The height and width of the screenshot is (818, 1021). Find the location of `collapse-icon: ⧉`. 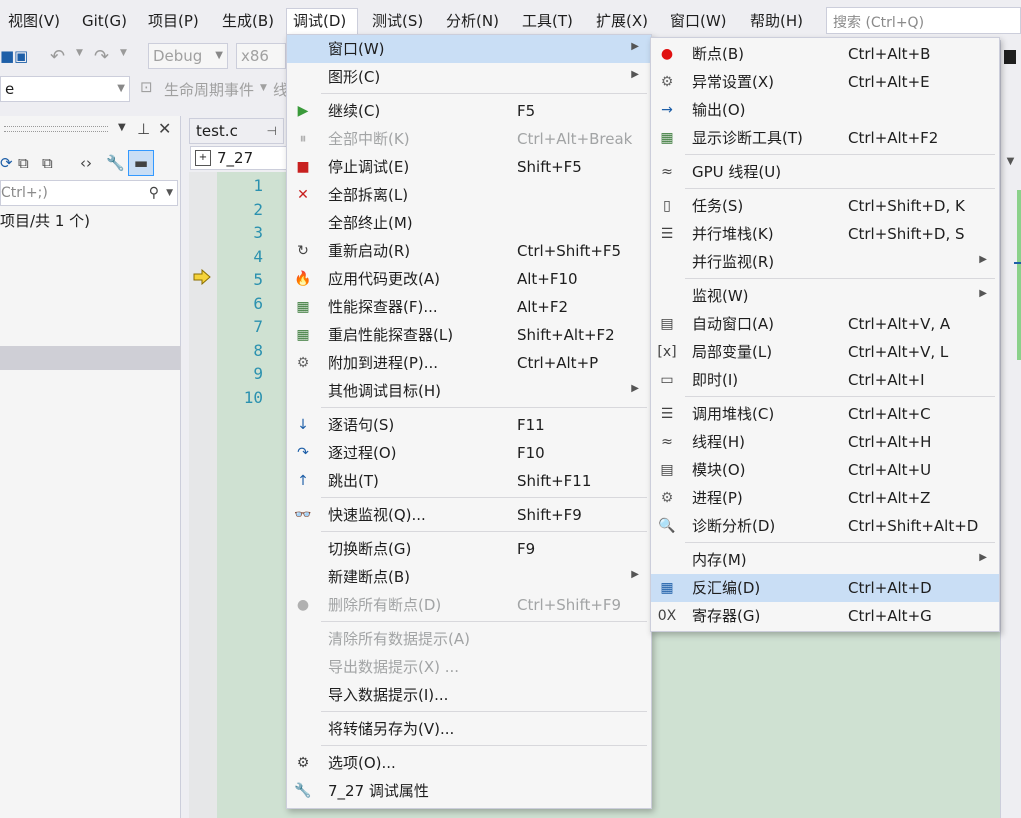

collapse-icon: ⧉ is located at coordinates (23, 163).